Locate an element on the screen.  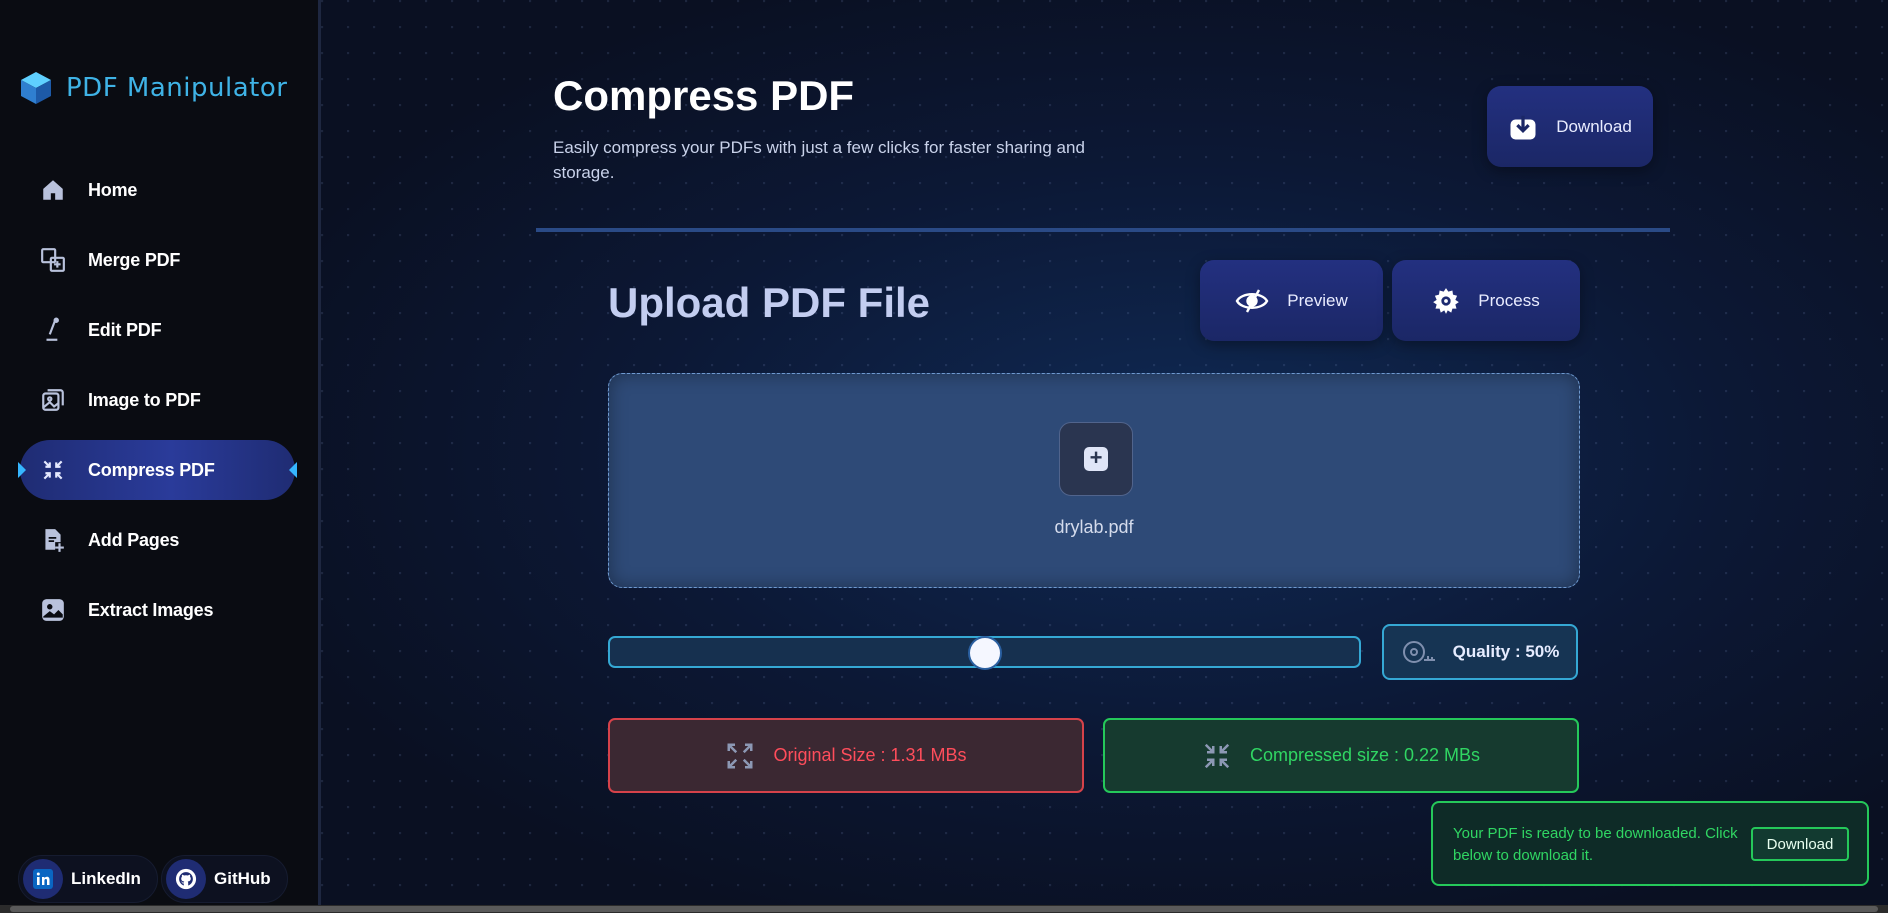
original-size-box: Original Size : 1.31 MBs is located at coordinates (846, 755).